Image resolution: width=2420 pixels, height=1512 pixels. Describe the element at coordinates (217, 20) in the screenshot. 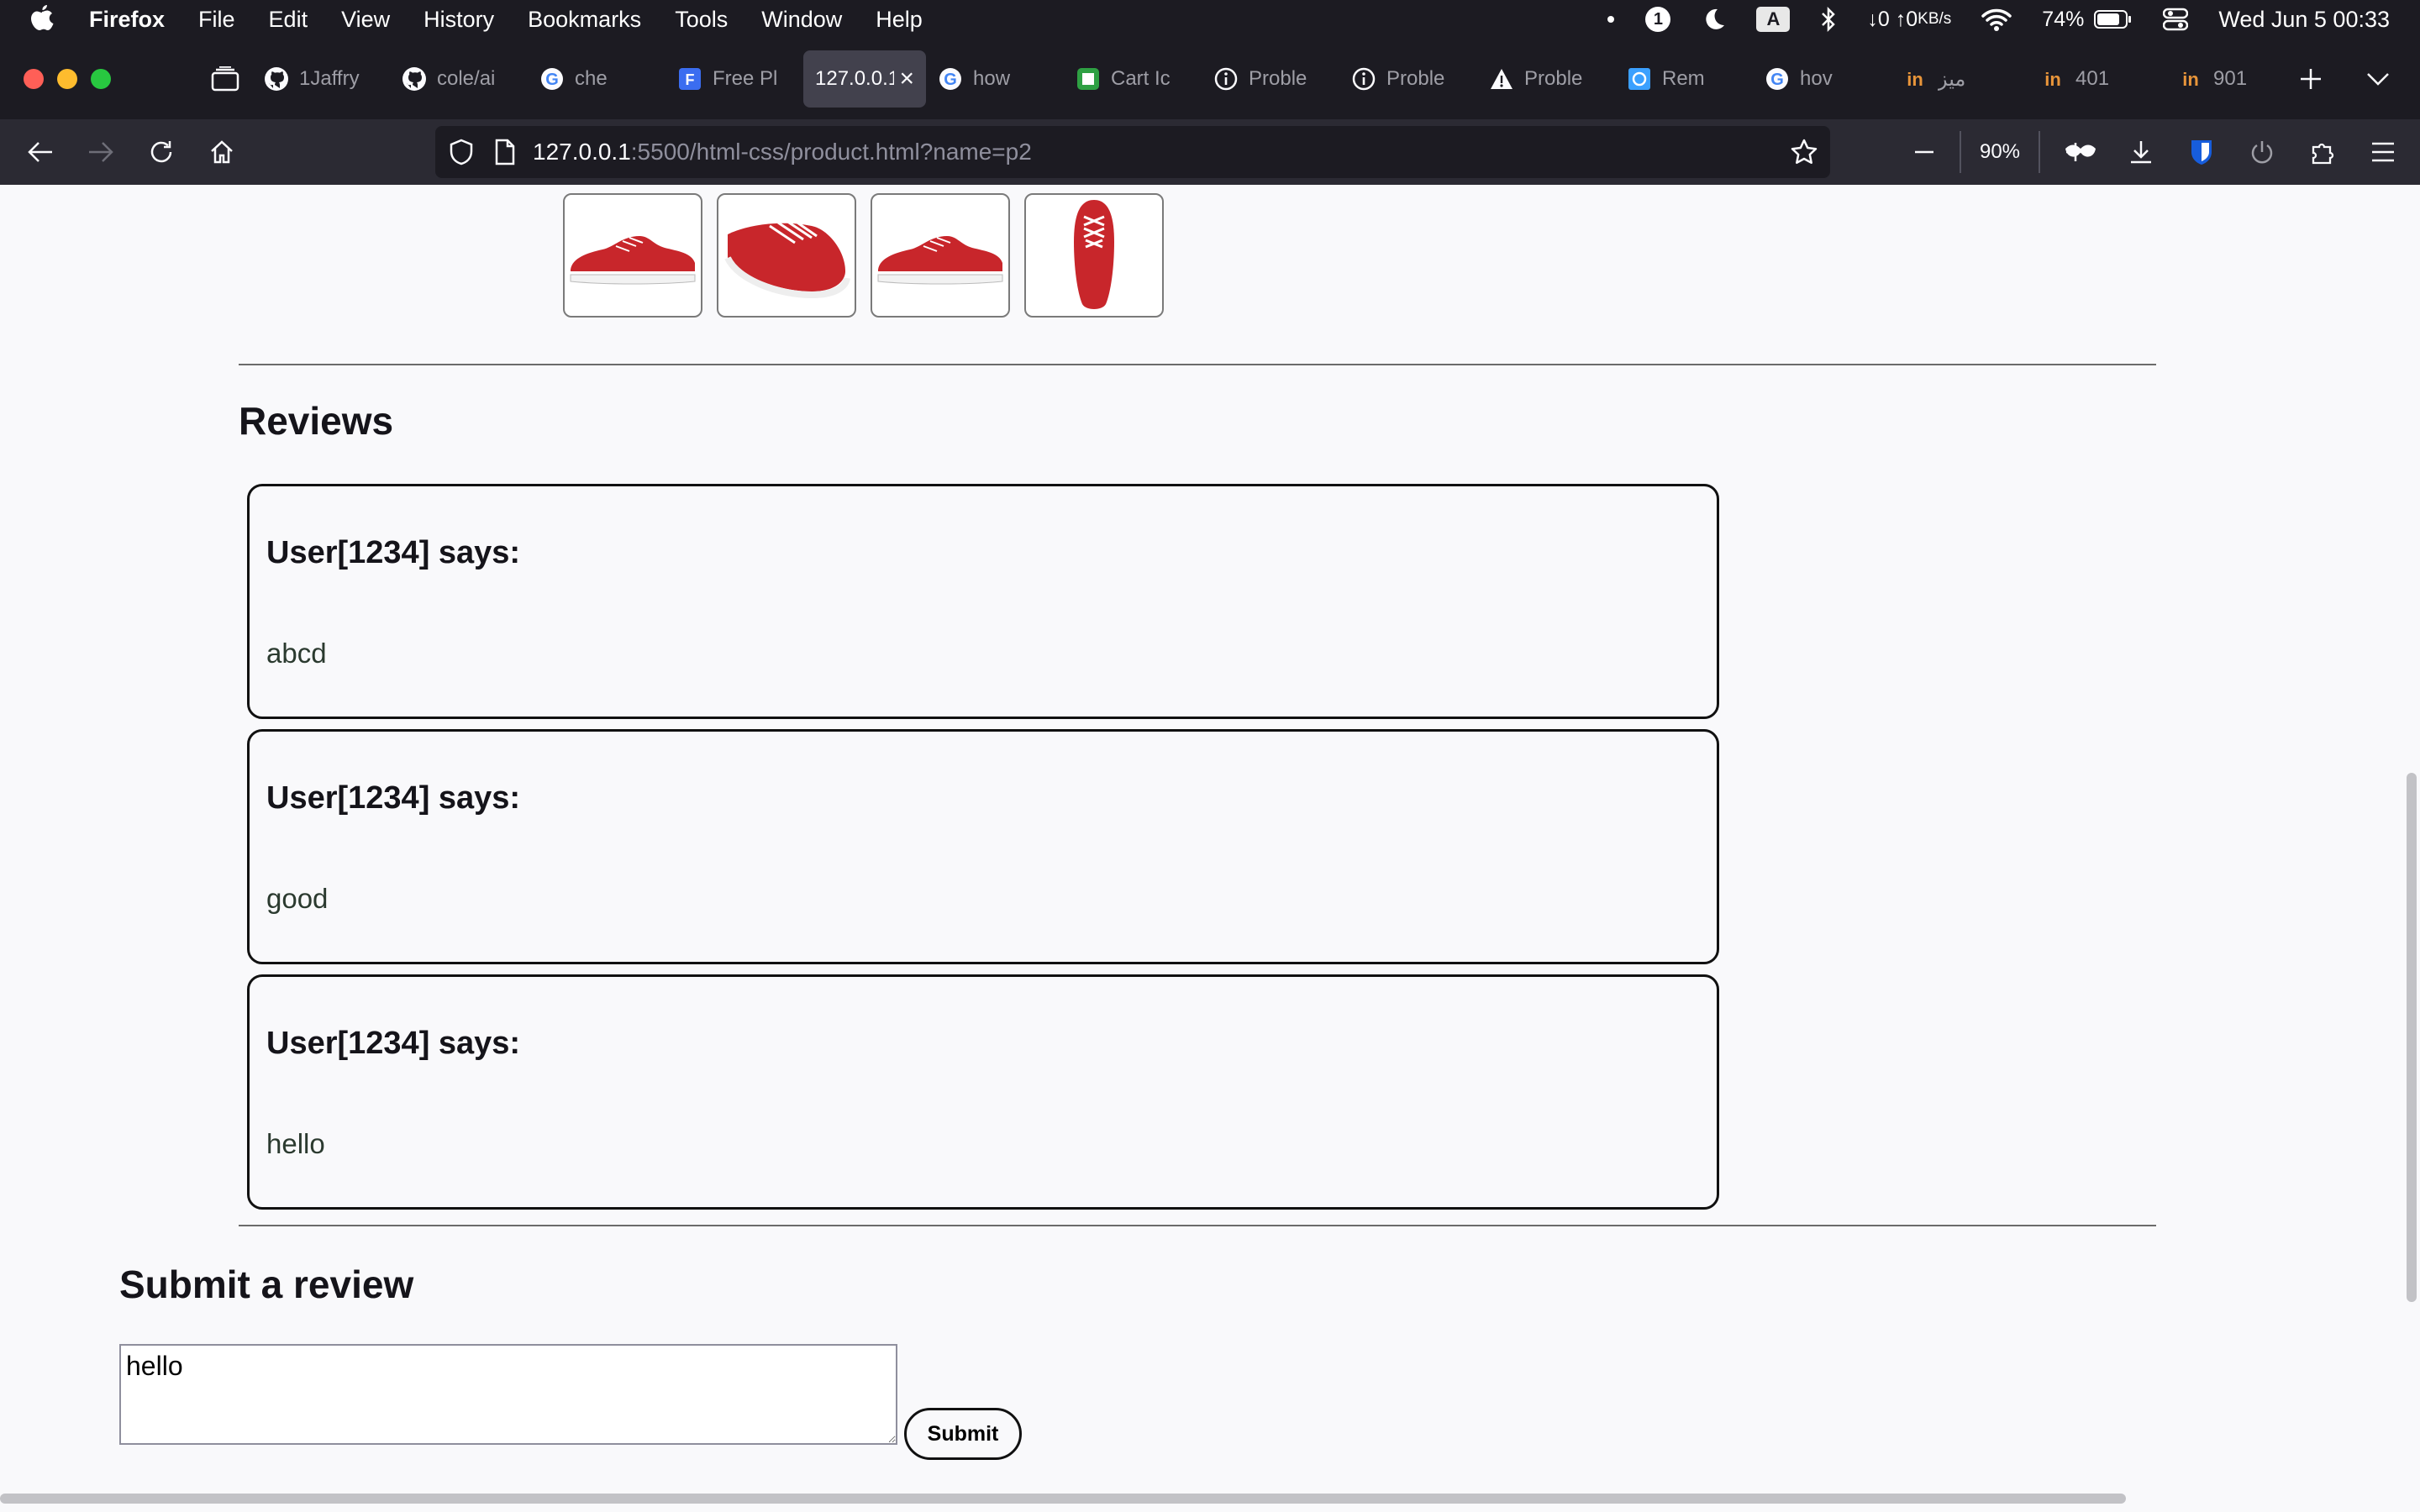

I see `menu-file: File` at that location.